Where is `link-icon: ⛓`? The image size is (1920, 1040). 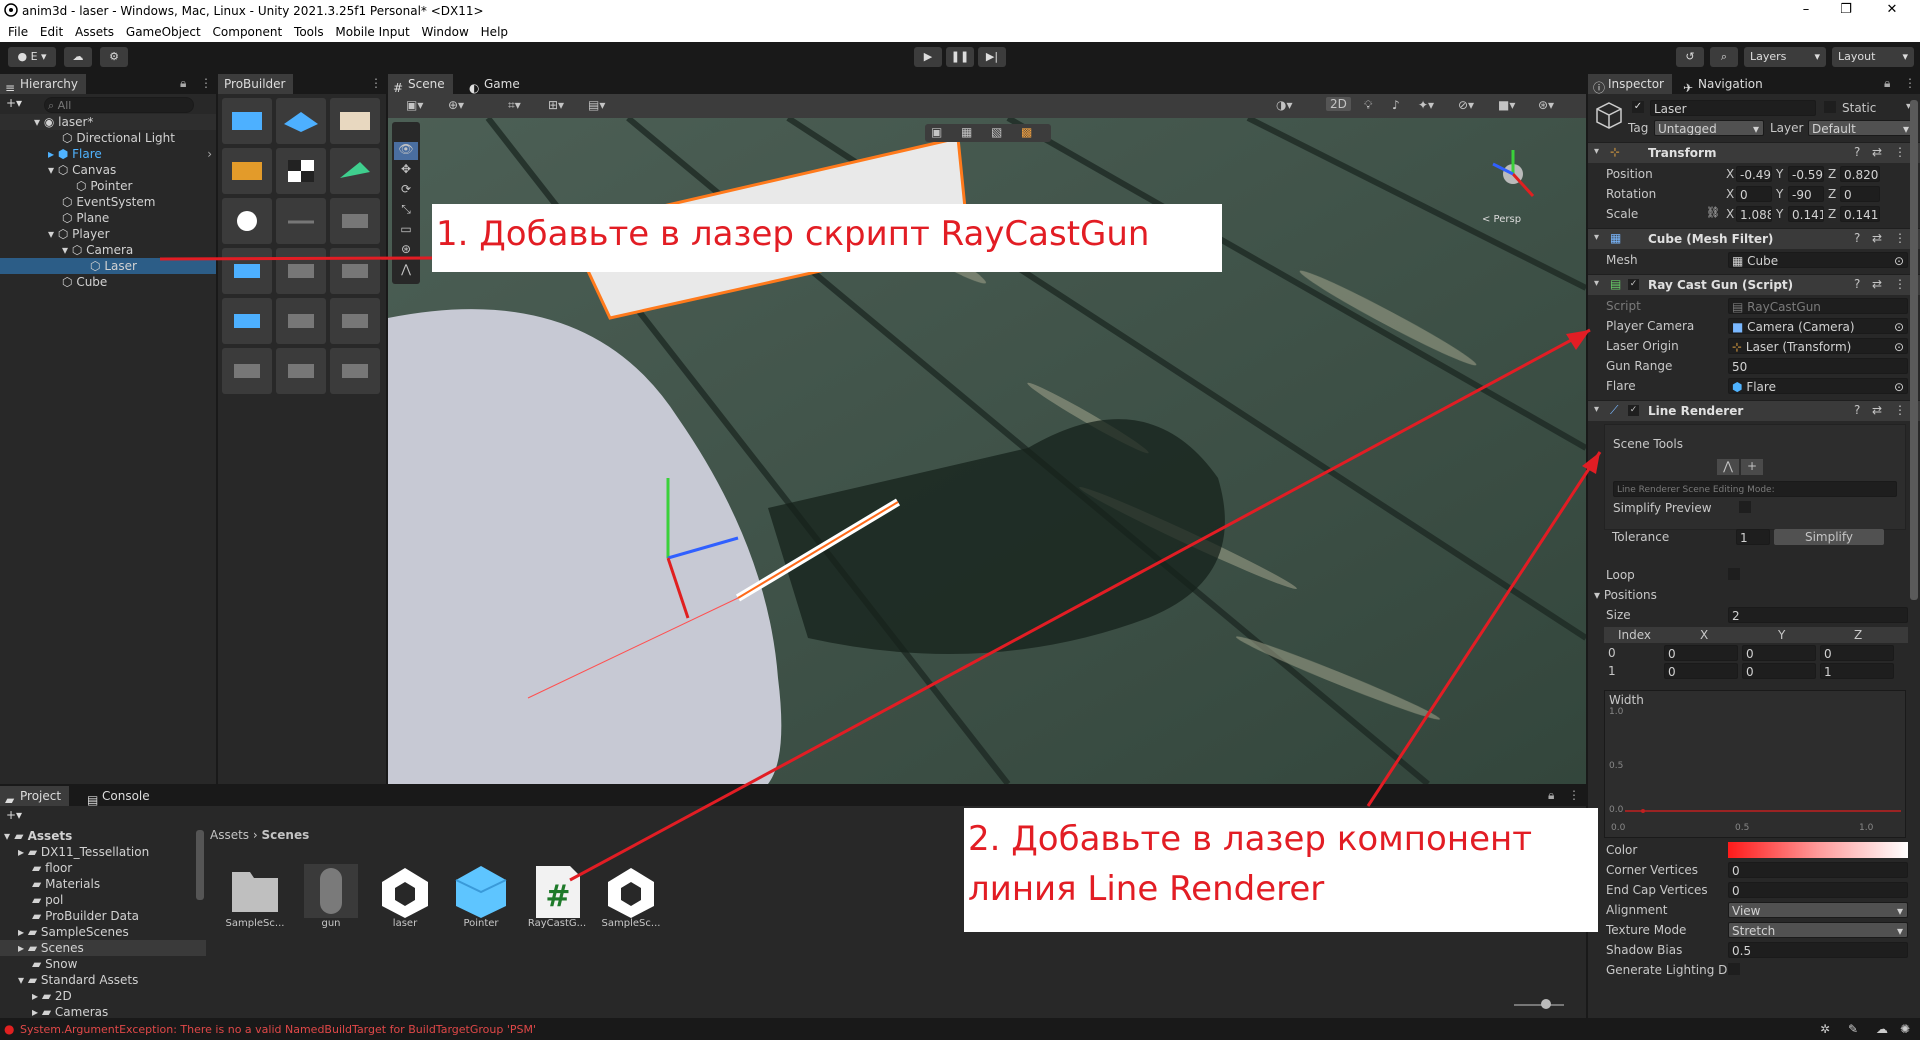 link-icon: ⛓ is located at coordinates (1713, 212).